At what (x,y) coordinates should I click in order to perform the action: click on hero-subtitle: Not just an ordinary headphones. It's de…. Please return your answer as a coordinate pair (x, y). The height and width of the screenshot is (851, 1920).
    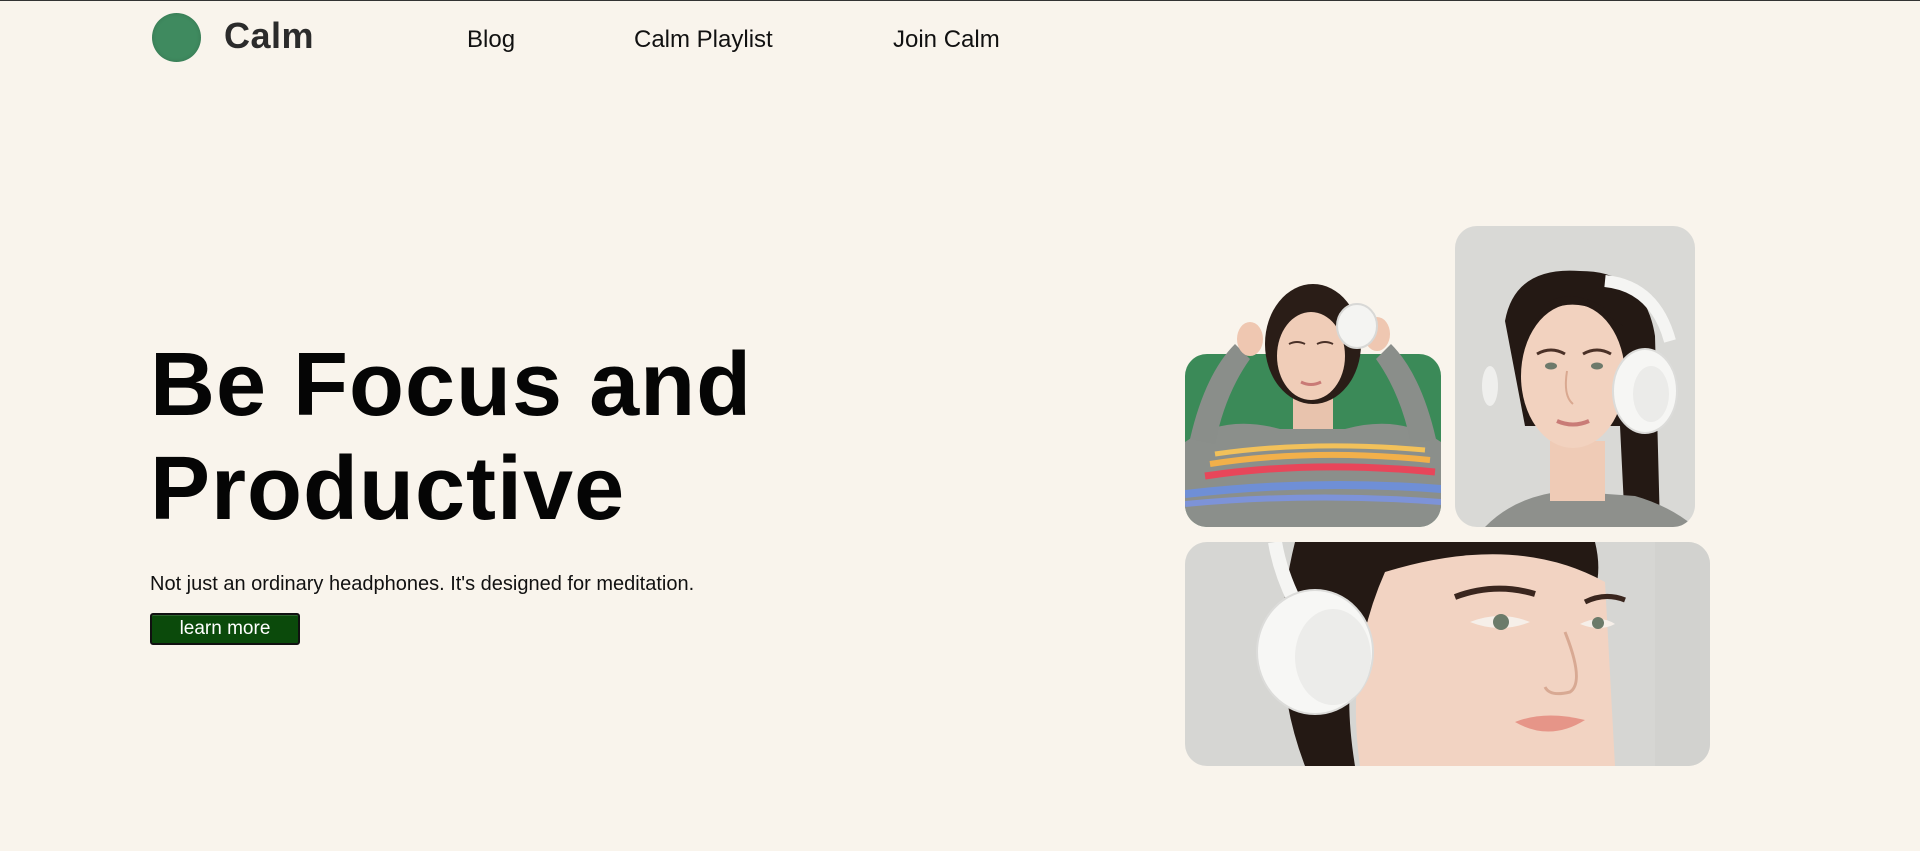
    Looking at the image, I should click on (422, 584).